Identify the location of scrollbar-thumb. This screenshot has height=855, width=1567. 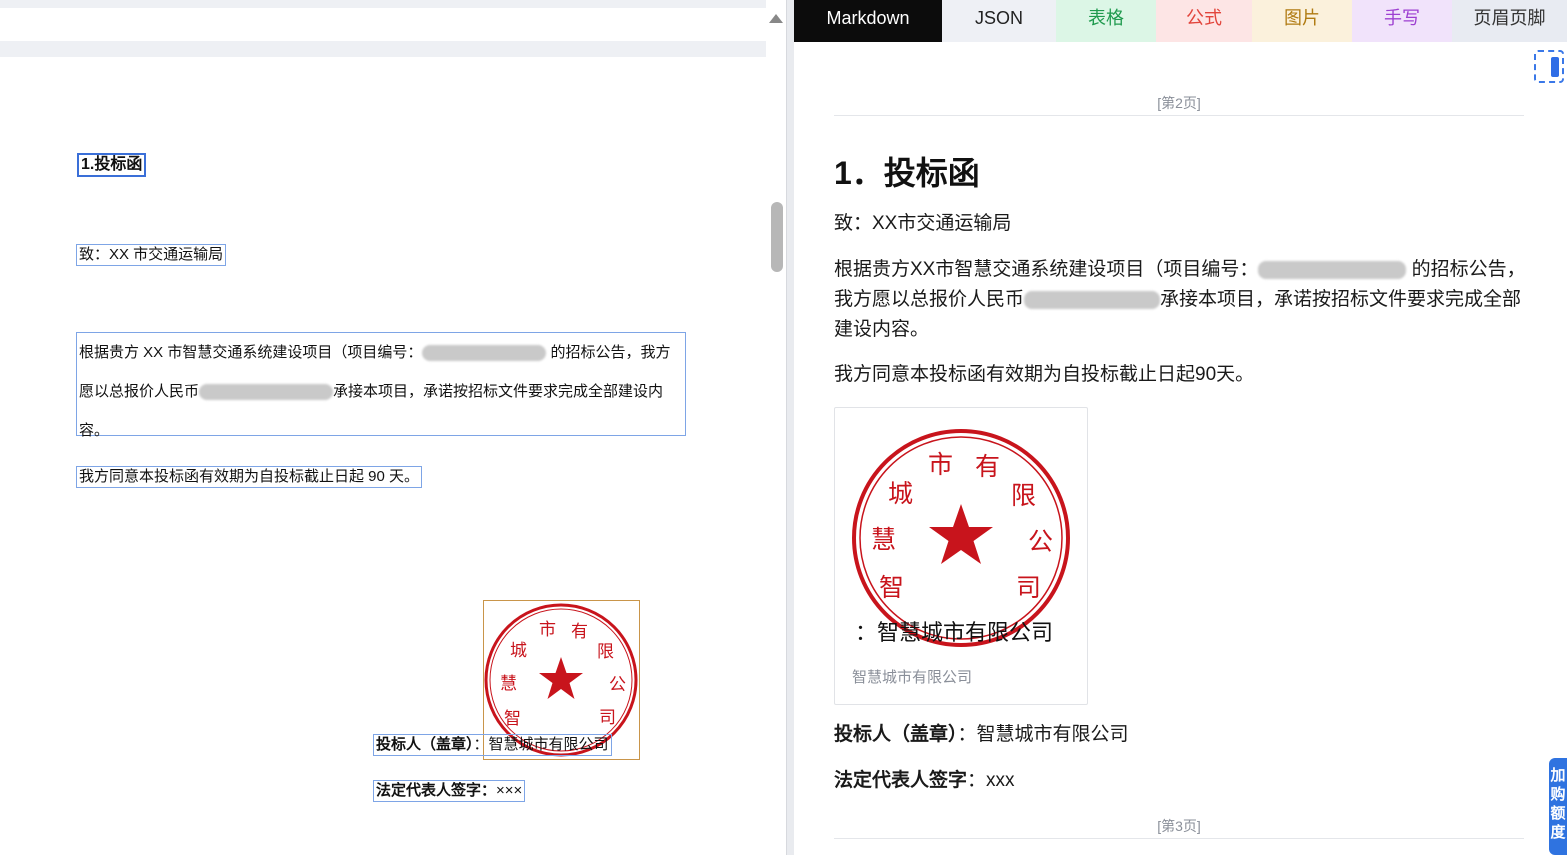
(777, 237).